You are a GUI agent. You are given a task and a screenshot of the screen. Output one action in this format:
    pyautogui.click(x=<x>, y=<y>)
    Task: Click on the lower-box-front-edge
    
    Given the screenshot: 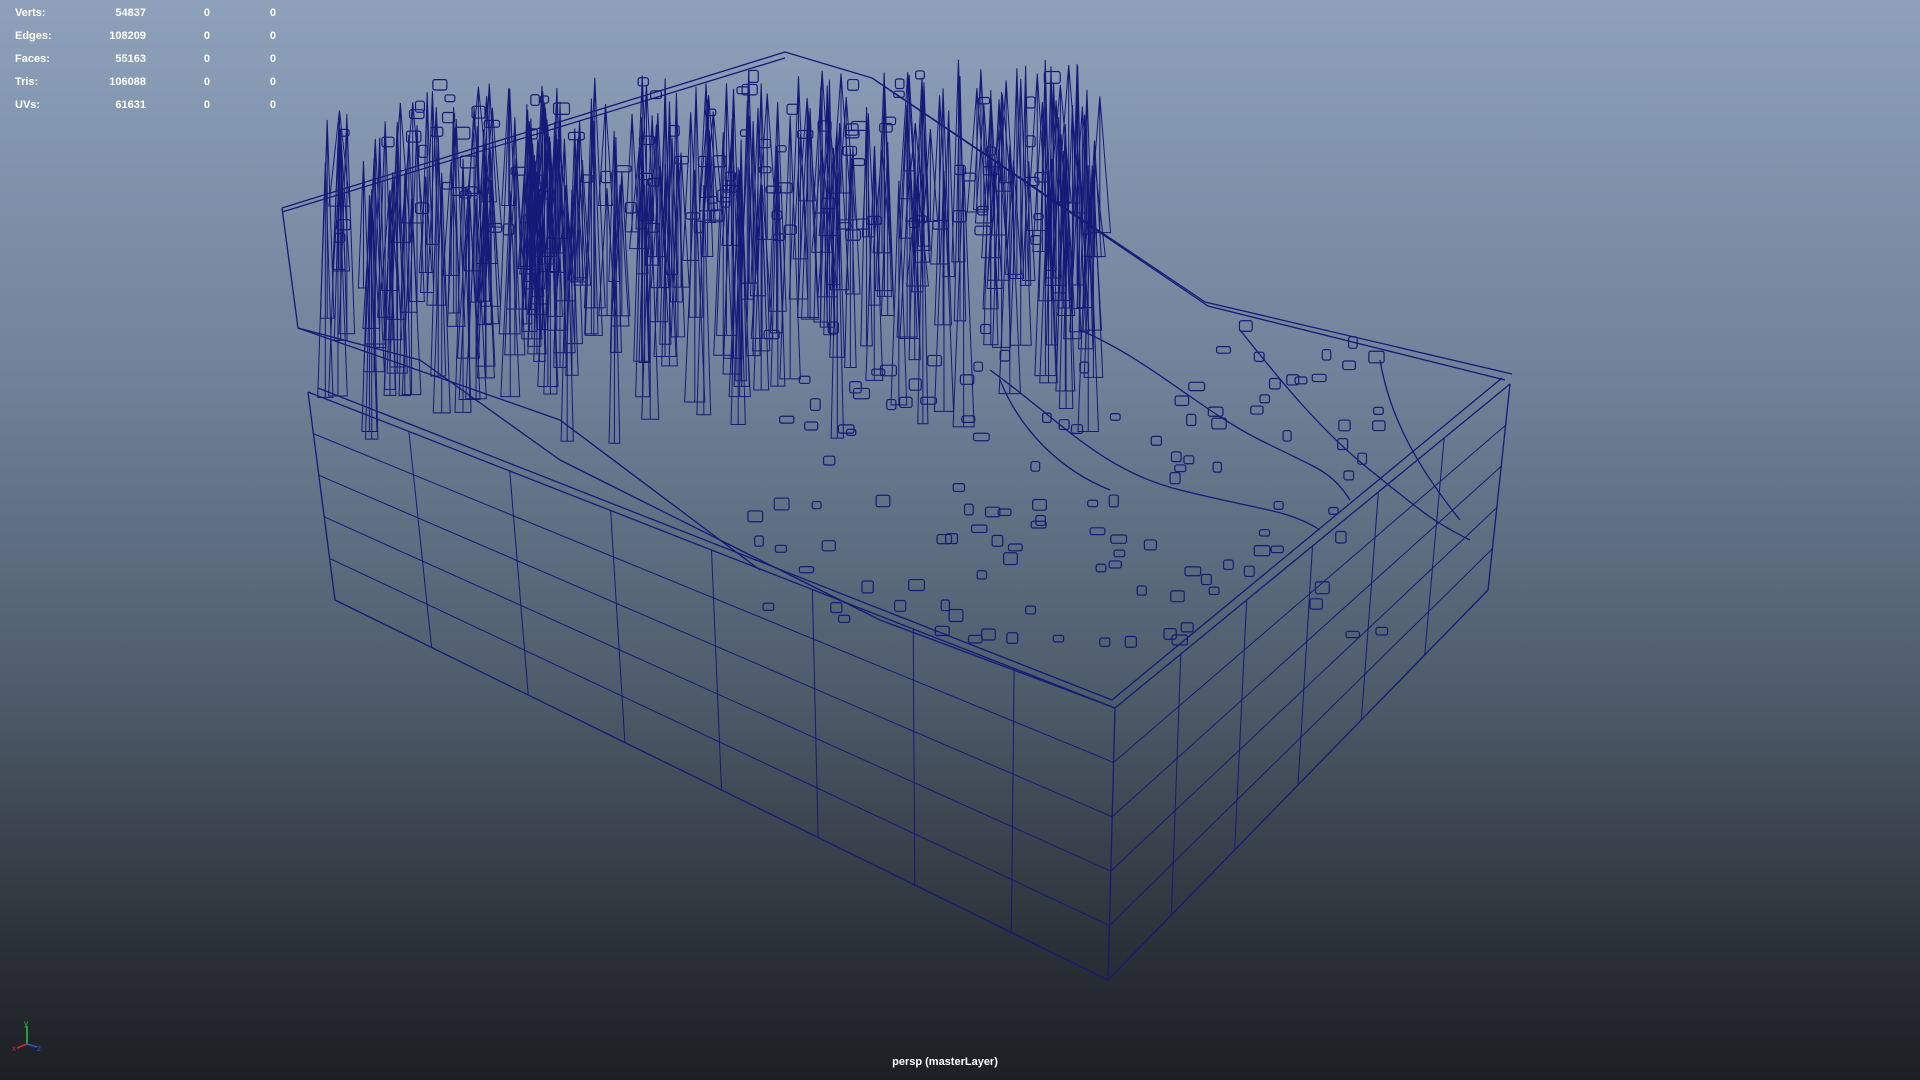 What is the action you would take?
    pyautogui.click(x=1111, y=844)
    